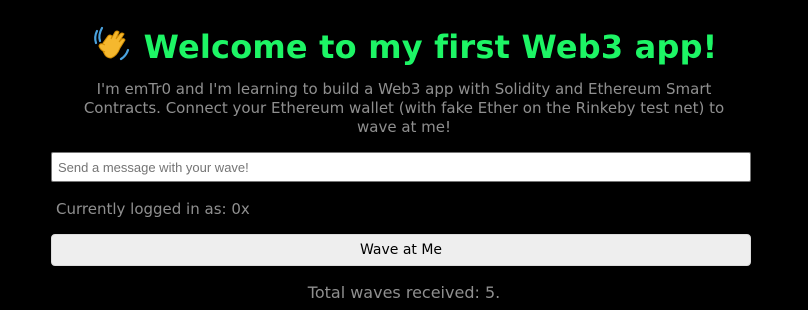 The width and height of the screenshot is (808, 310). Describe the element at coordinates (430, 46) in the screenshot. I see `page-title: Welcome to my first Web3 app!` at that location.